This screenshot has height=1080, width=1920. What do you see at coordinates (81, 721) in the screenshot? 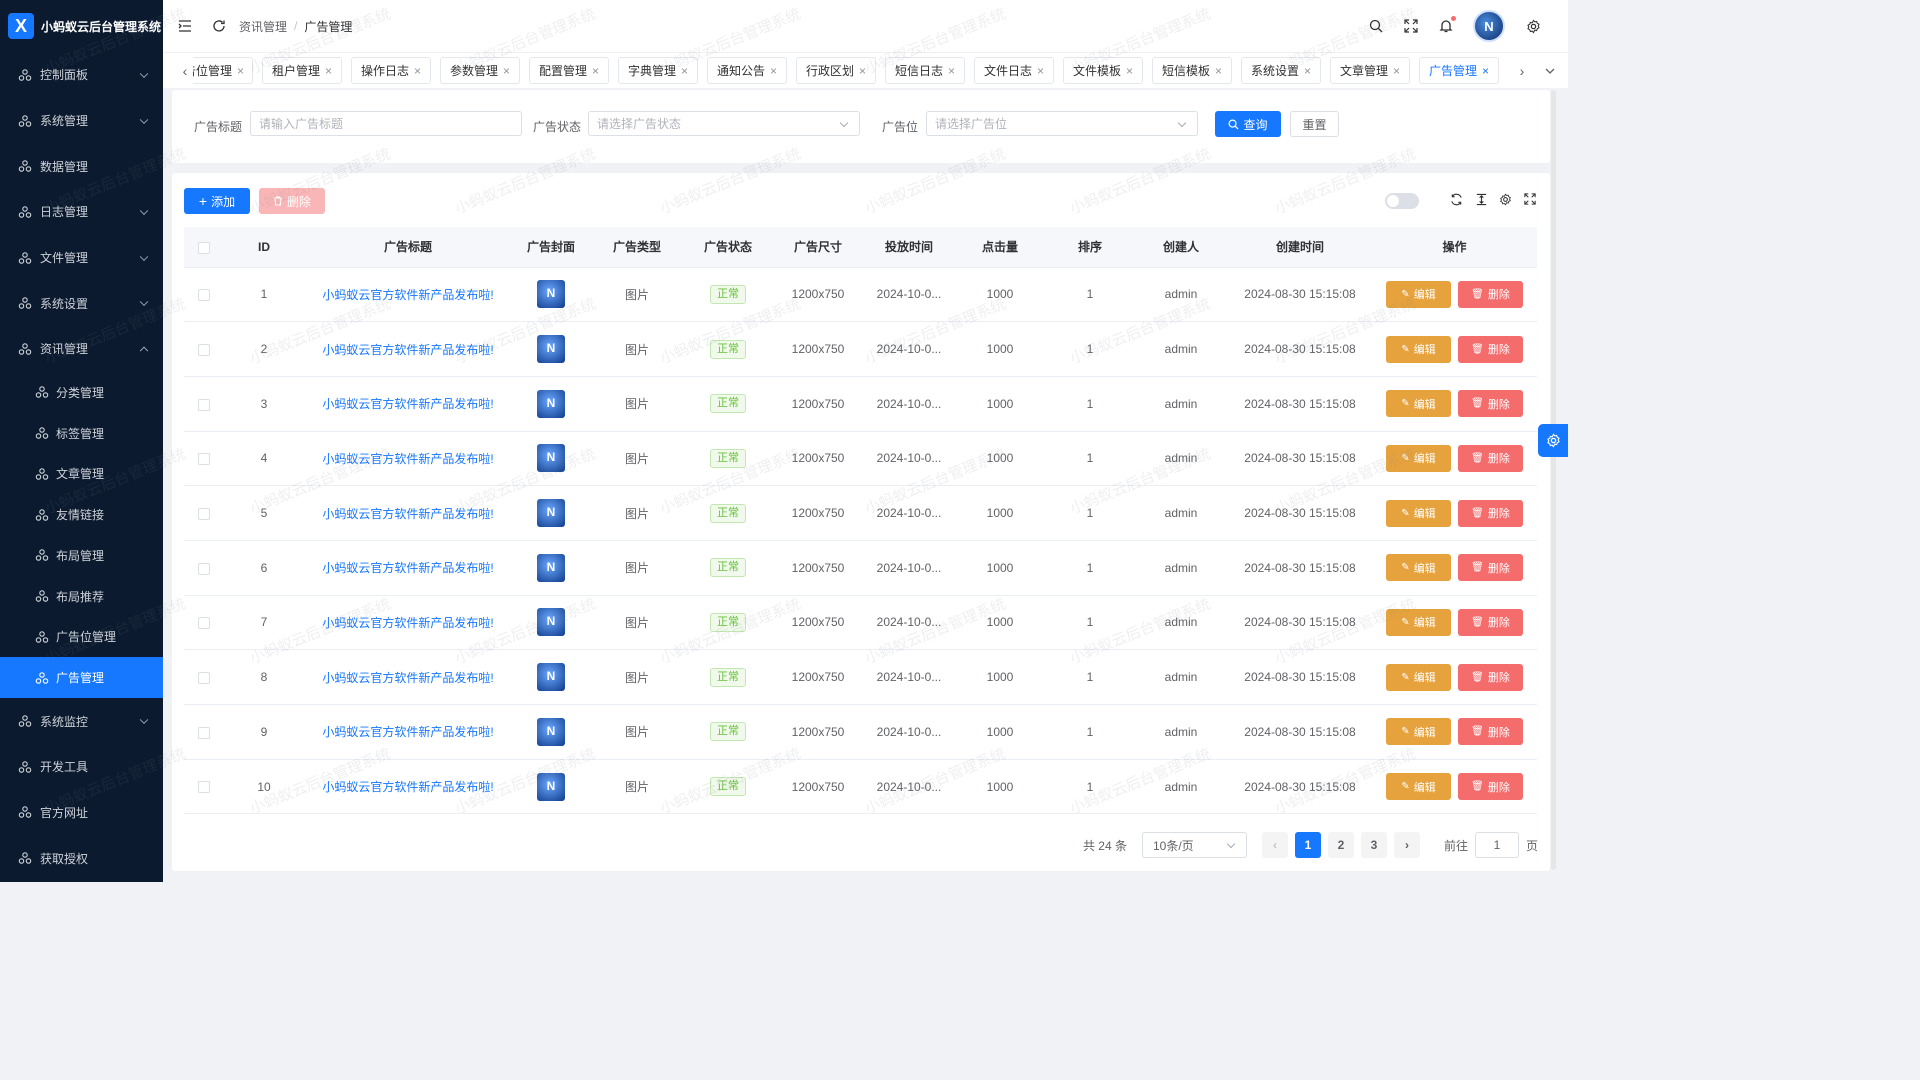
I see `sidebar-item: 系统监控` at bounding box center [81, 721].